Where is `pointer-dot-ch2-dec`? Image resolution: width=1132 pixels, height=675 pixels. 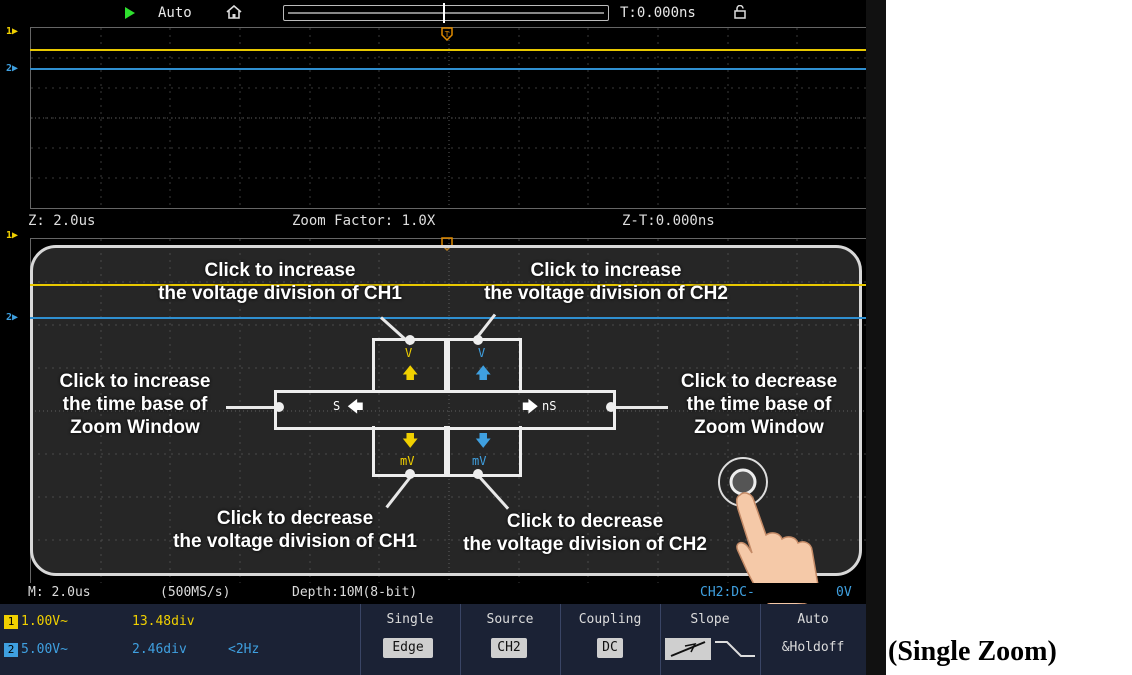 pointer-dot-ch2-dec is located at coordinates (478, 474).